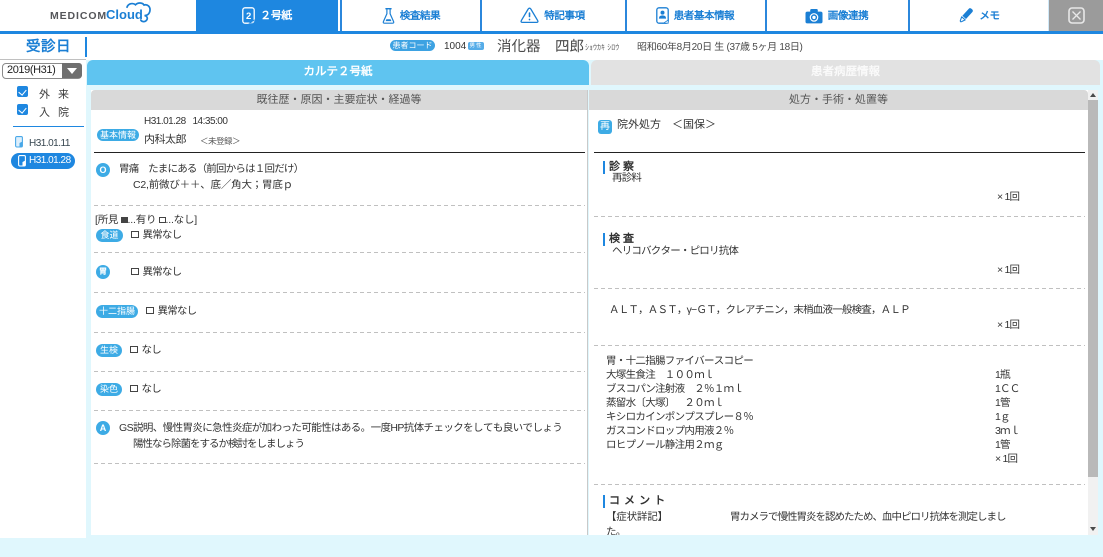 The width and height of the screenshot is (1103, 557). What do you see at coordinates (248, 16) in the screenshot?
I see `svg-text: 2` at bounding box center [248, 16].